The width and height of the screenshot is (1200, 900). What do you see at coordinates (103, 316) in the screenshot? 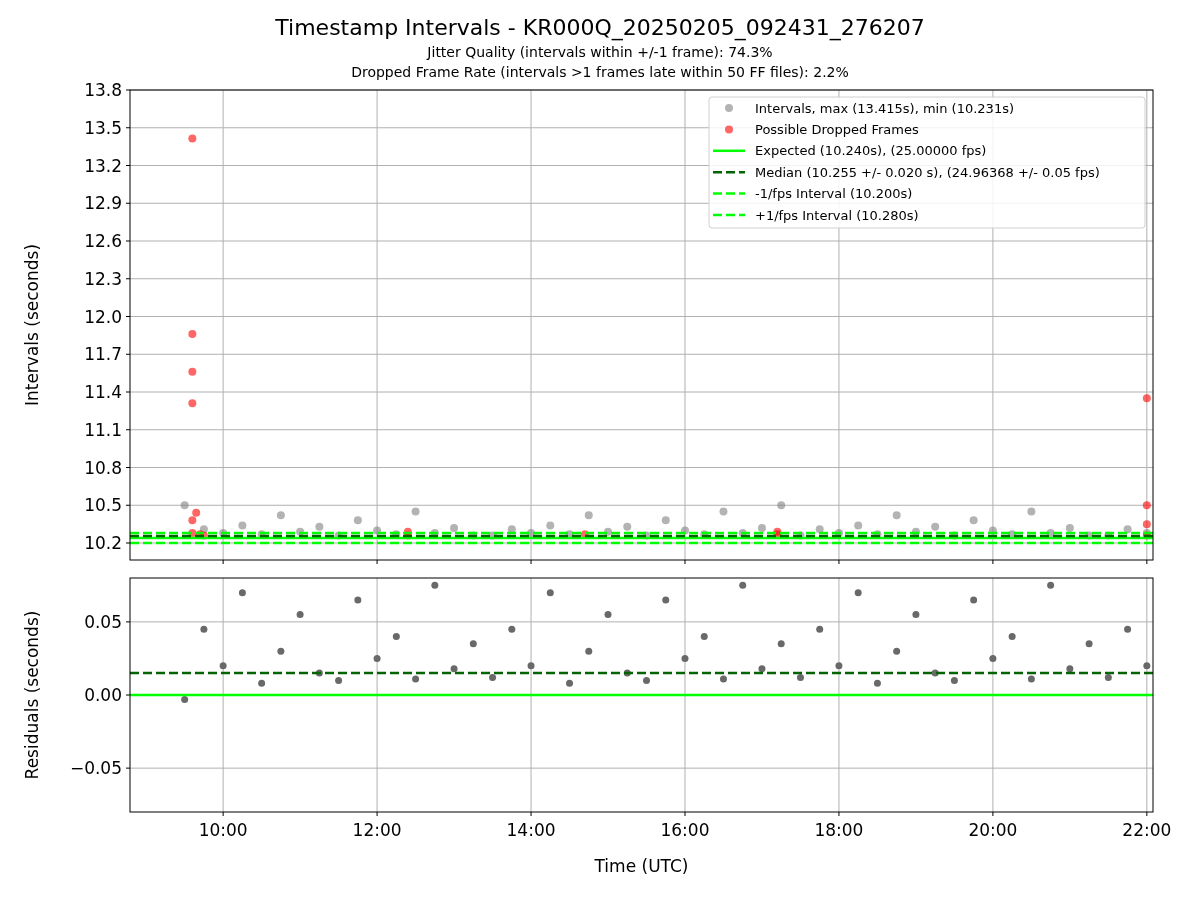
I see `tick-label: 12.0` at bounding box center [103, 316].